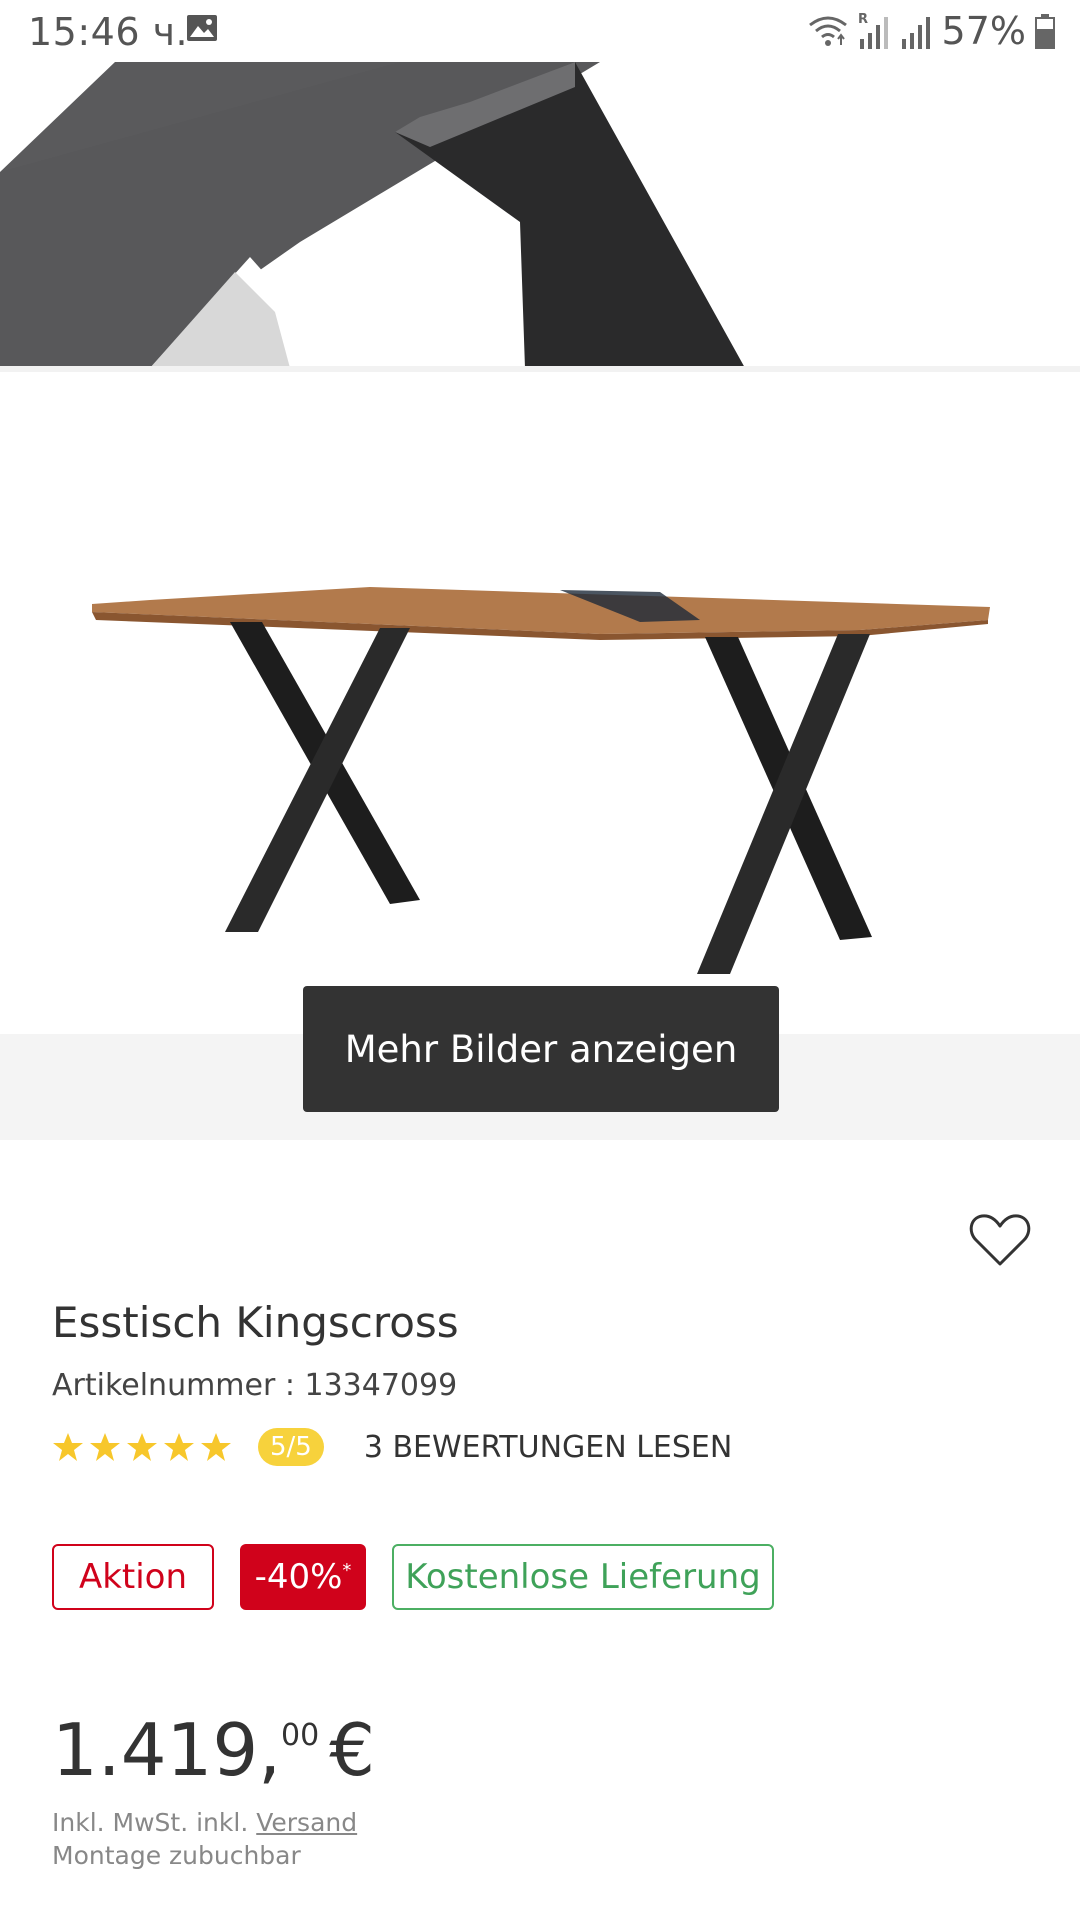 Image resolution: width=1080 pixels, height=1920 pixels. I want to click on wishlist-heart-icon, so click(1000, 1240).